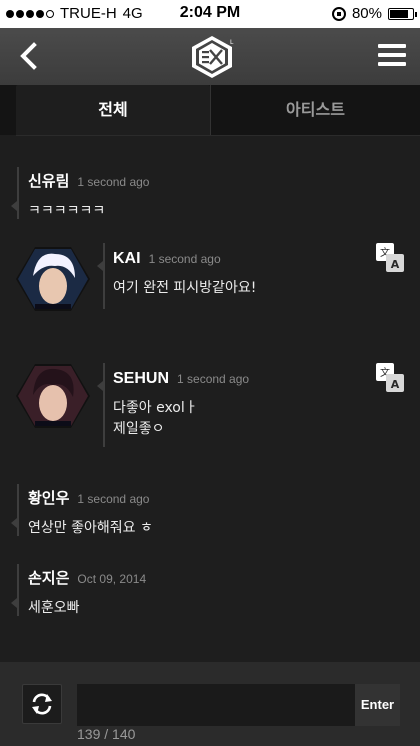 This screenshot has width=420, height=746. I want to click on enter-button: Enter, so click(377, 705).